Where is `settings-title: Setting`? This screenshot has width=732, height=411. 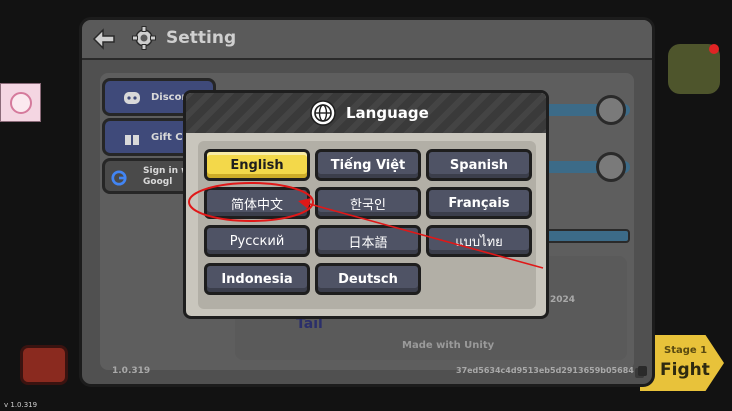
settings-title: Setting is located at coordinates (201, 38).